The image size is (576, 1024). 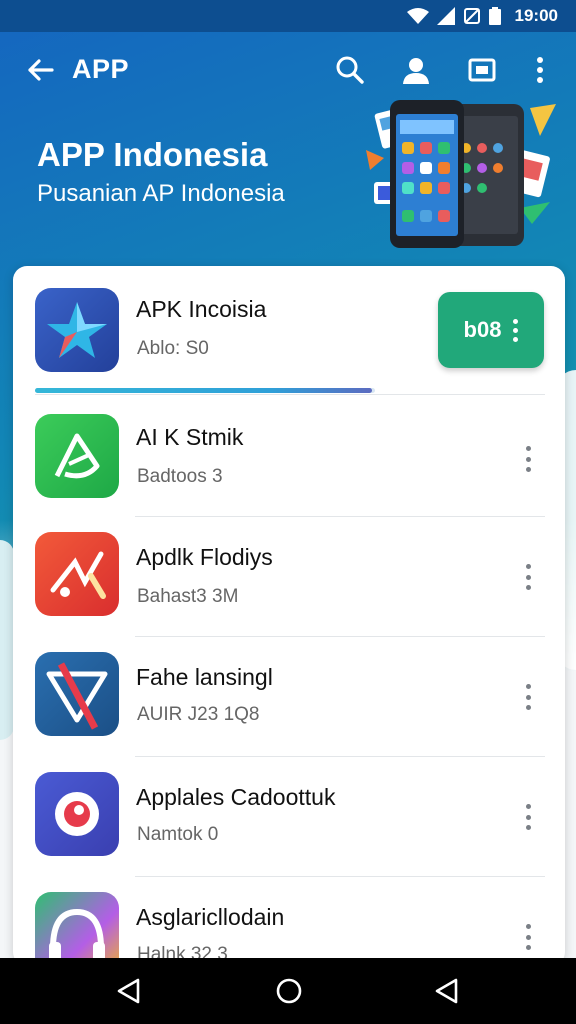 I want to click on app-name: AI K Stmik, so click(x=190, y=437).